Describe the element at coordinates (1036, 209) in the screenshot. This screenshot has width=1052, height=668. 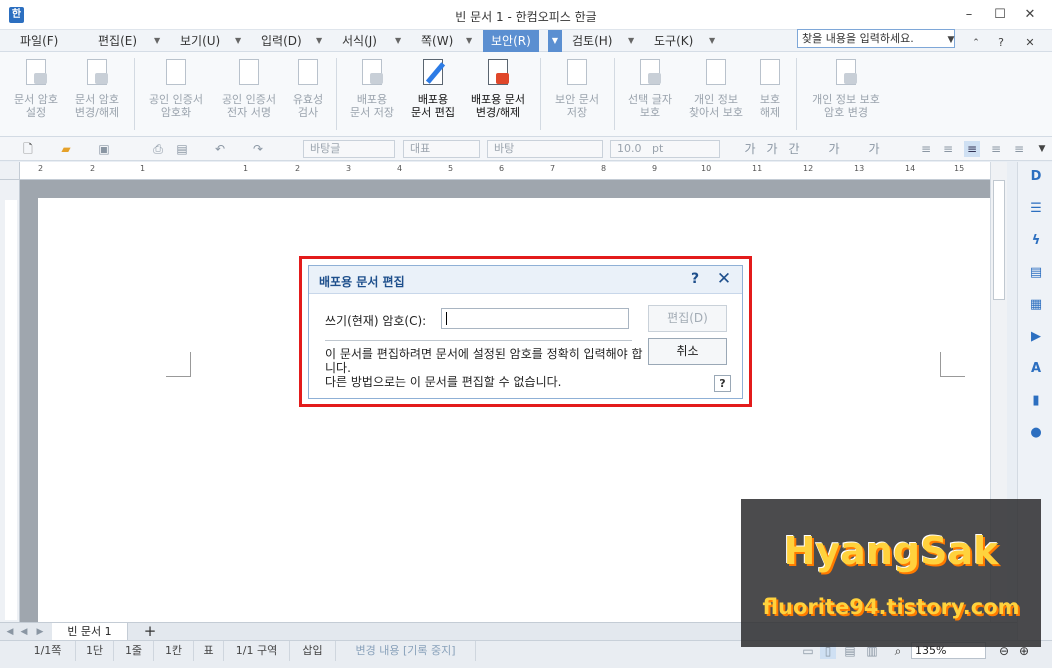
I see `list-icon: ☰` at that location.